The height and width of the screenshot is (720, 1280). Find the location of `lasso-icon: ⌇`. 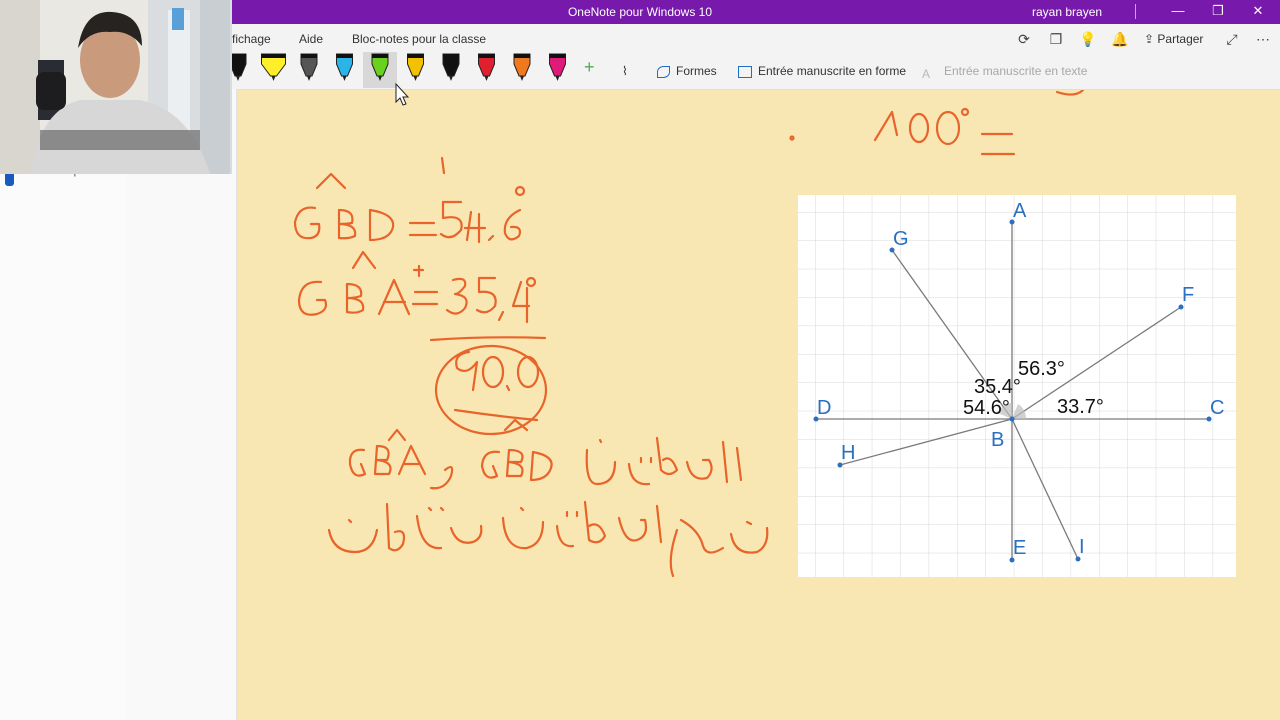

lasso-icon: ⌇ is located at coordinates (625, 71).